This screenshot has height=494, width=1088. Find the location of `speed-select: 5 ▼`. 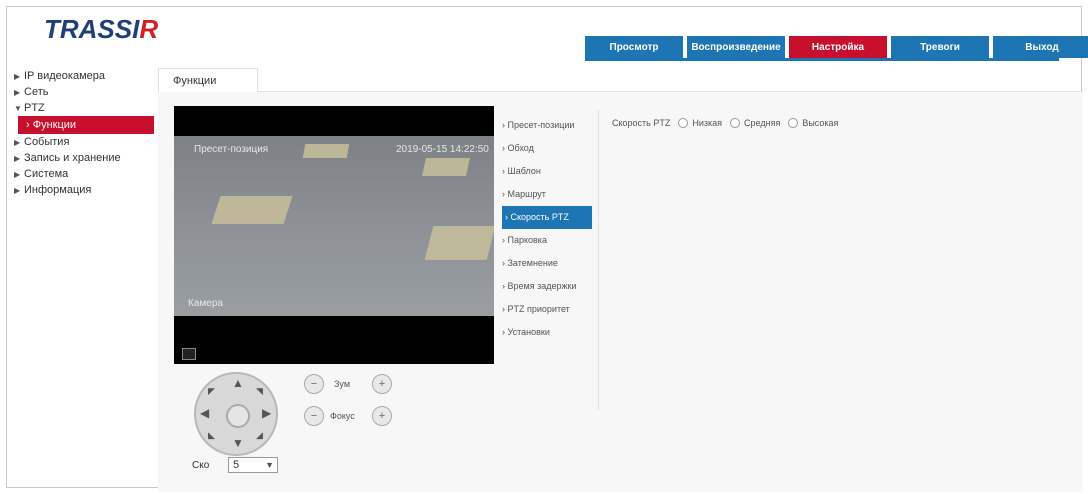

speed-select: 5 ▼ is located at coordinates (253, 465).